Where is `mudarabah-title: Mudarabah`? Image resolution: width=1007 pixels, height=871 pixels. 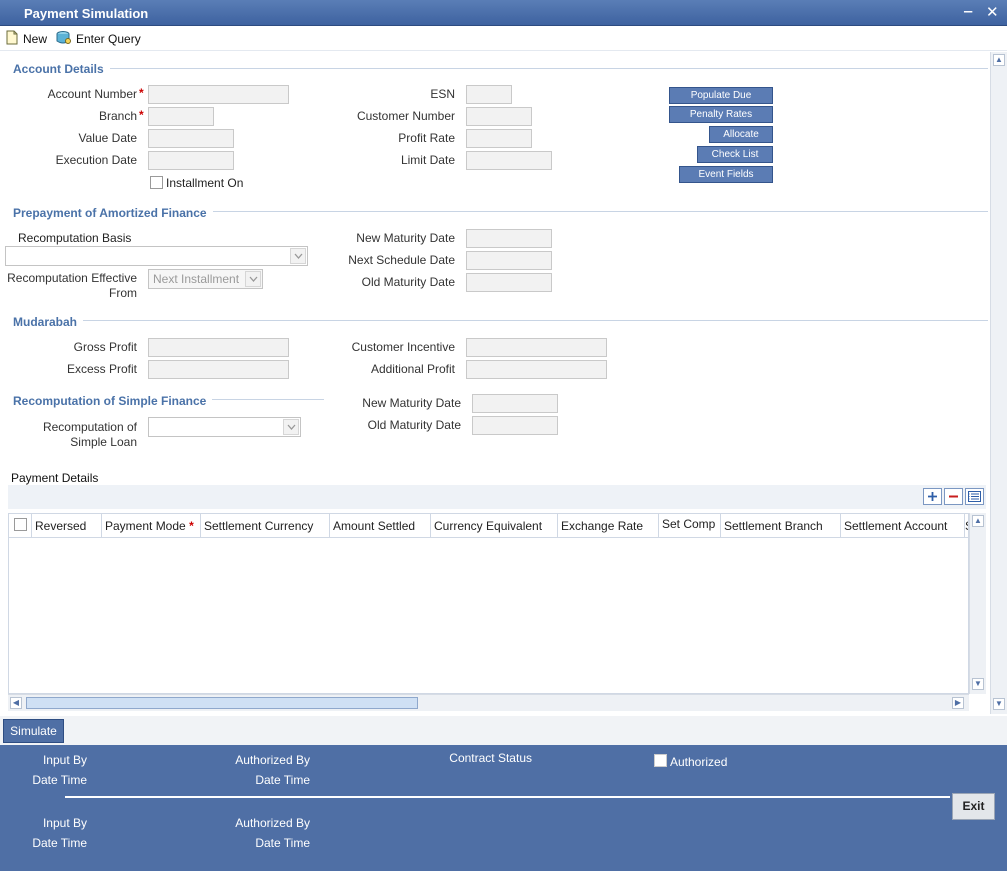
mudarabah-title: Mudarabah is located at coordinates (48, 322).